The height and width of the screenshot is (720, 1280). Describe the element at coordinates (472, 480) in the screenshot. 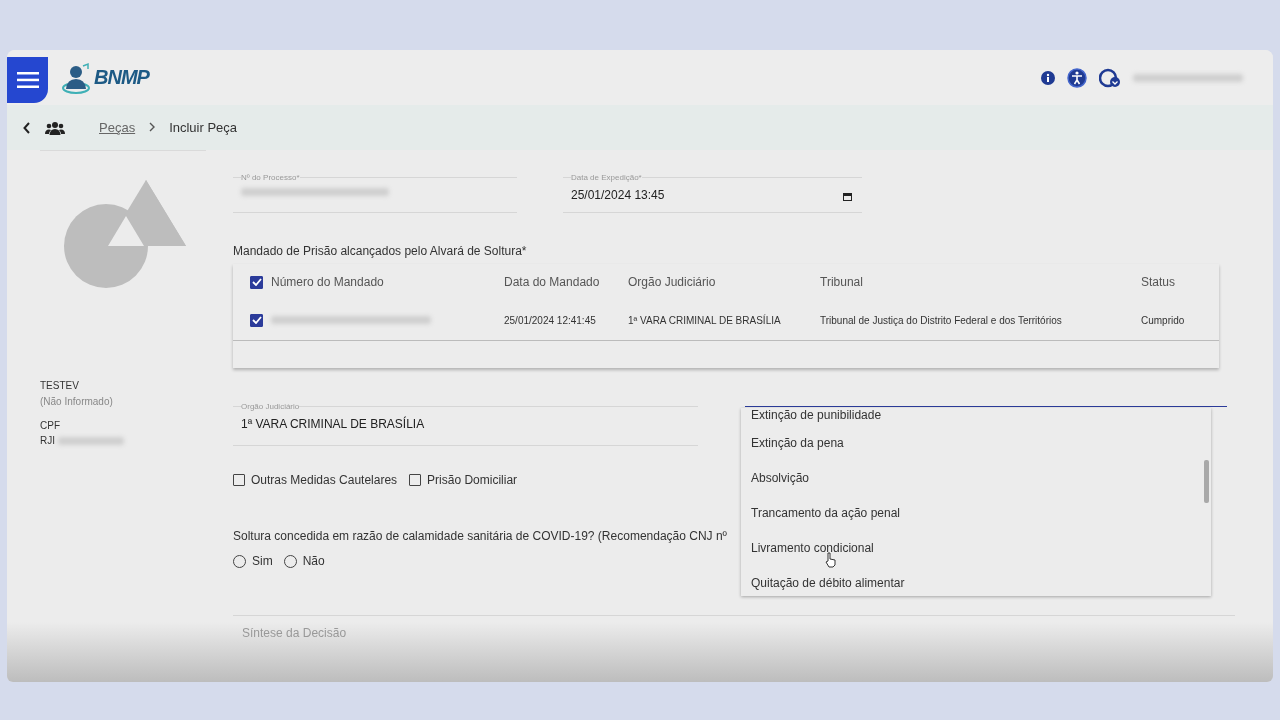

I see `checkbox-label: Prisão Domiciliar` at that location.